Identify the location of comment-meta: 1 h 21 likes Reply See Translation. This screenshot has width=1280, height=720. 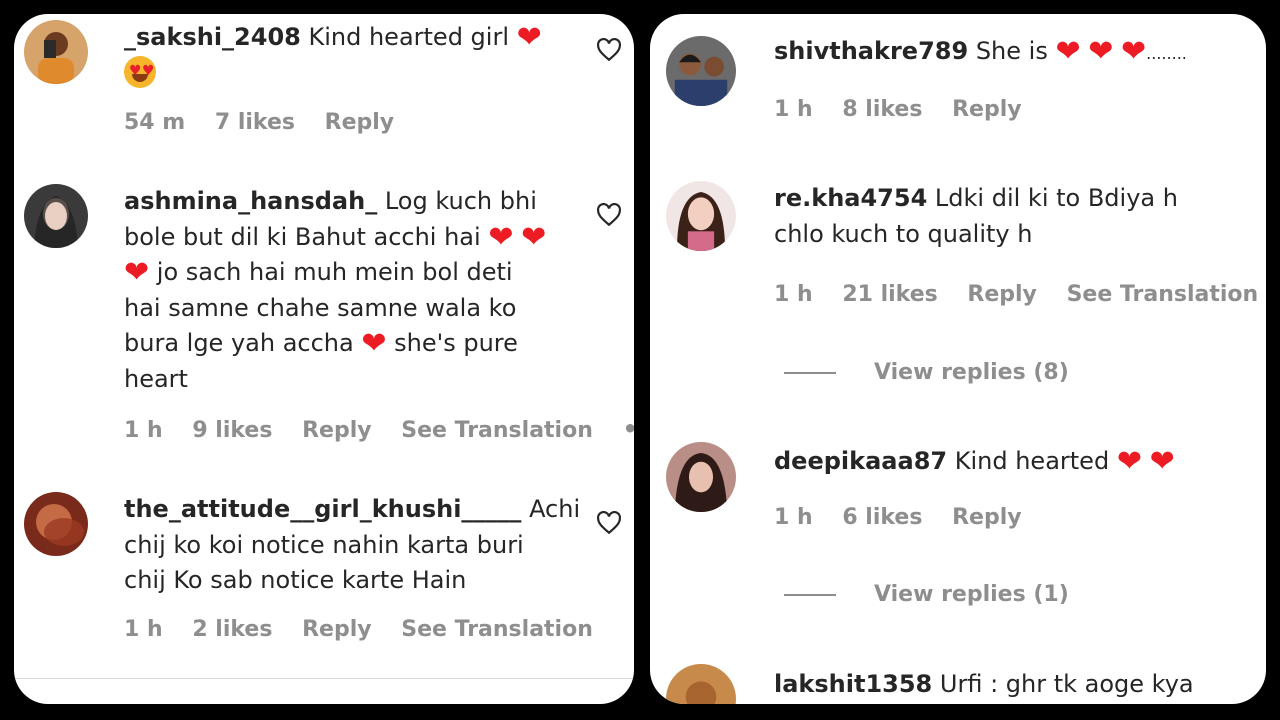
(1020, 294).